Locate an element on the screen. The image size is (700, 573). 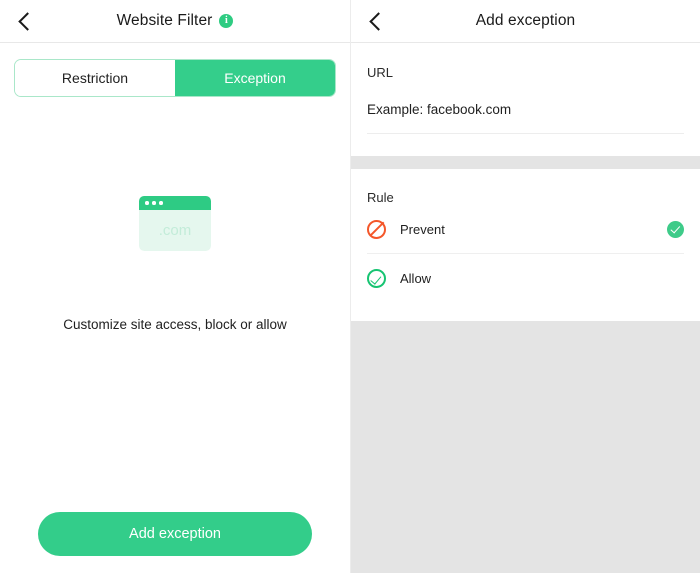
tab-restriction: Restriction is located at coordinates (95, 78).